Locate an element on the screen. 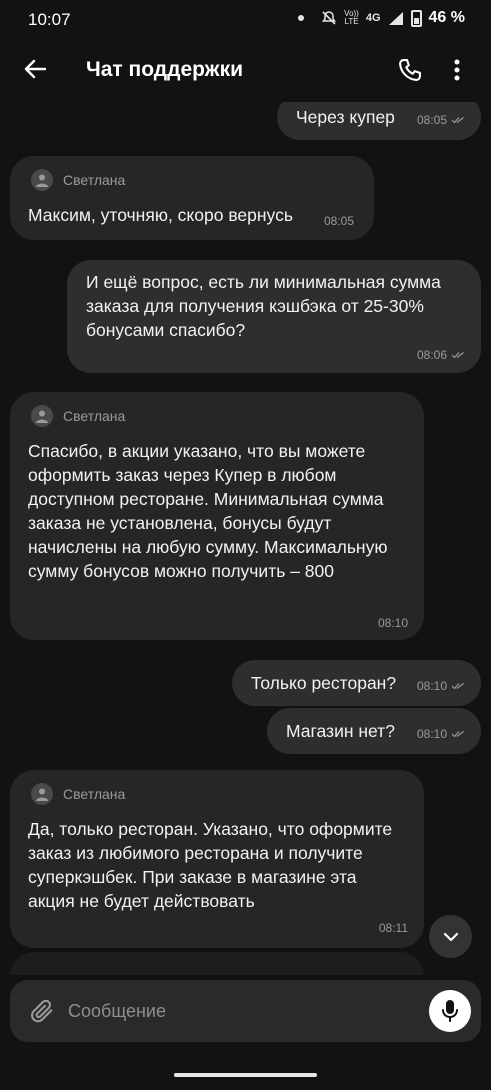  page-title: Чат поддержки is located at coordinates (164, 69).